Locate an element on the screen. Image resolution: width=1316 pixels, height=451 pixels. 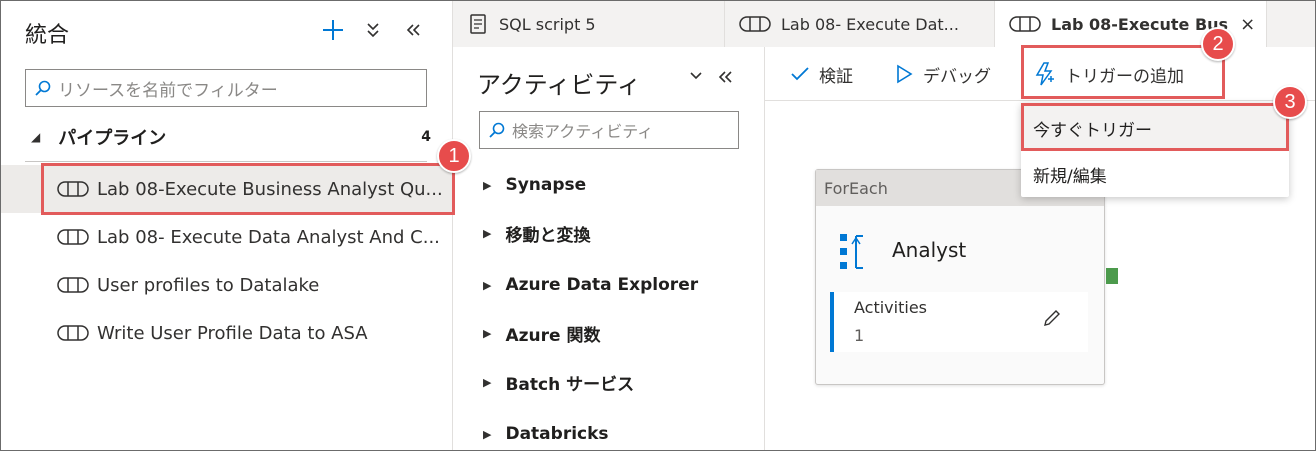
inner-activities-box: Activities 1 is located at coordinates (959, 322).